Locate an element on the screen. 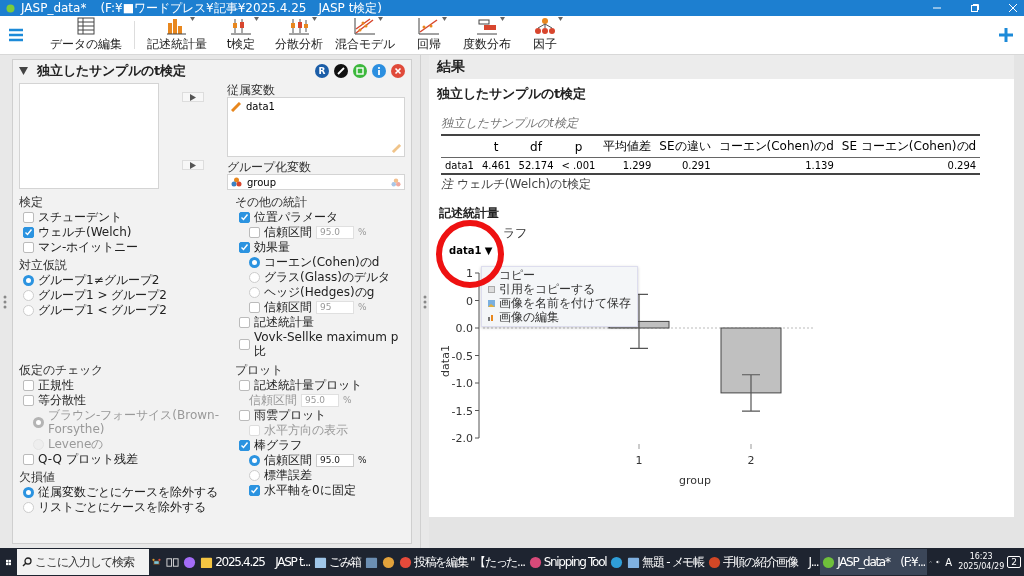  taskbar-app: ごみ箱 is located at coordinates (337, 562).